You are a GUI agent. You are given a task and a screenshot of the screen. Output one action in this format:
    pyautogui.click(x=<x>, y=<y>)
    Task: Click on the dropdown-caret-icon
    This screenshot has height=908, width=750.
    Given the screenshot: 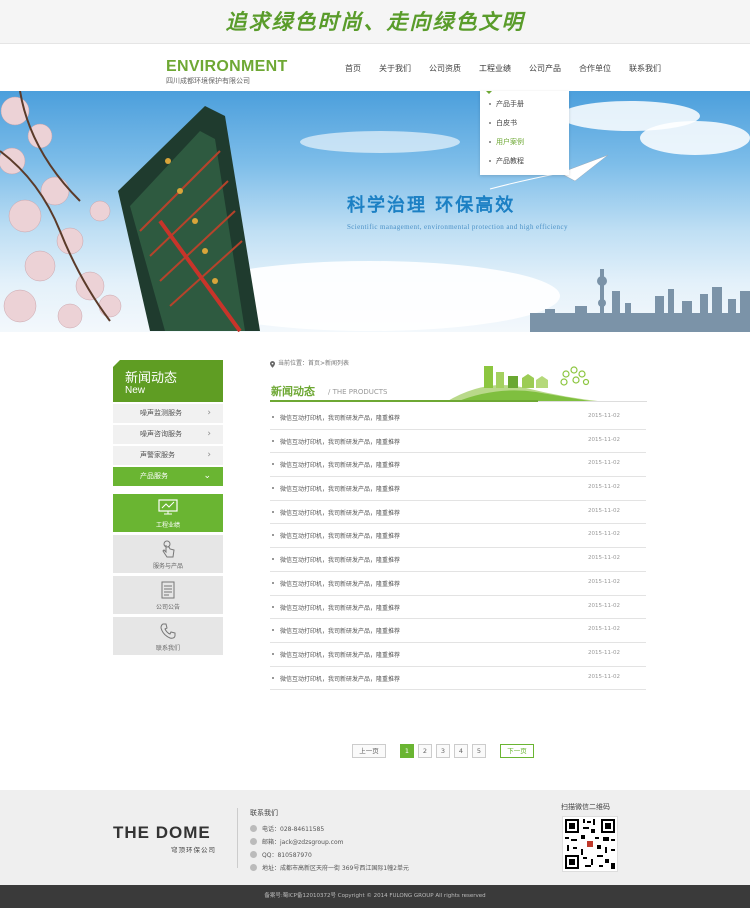 What is the action you would take?
    pyautogui.click(x=489, y=92)
    